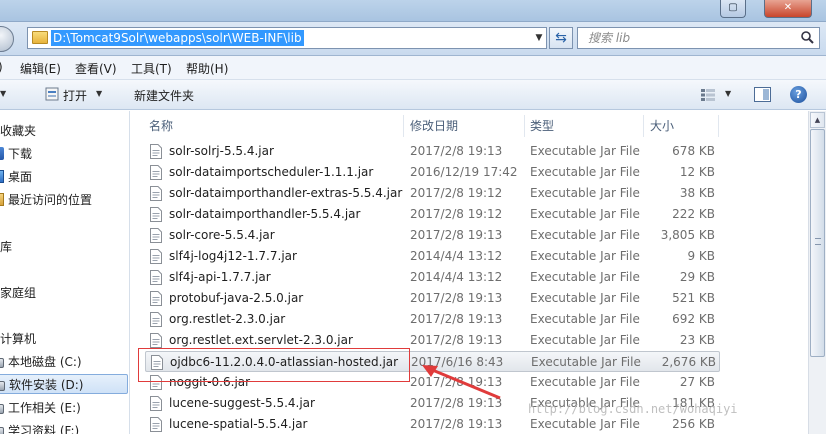 Image resolution: width=826 pixels, height=434 pixels. Describe the element at coordinates (236, 298) in the screenshot. I see `file-name: protobuf-java-2.5.0.jar` at that location.